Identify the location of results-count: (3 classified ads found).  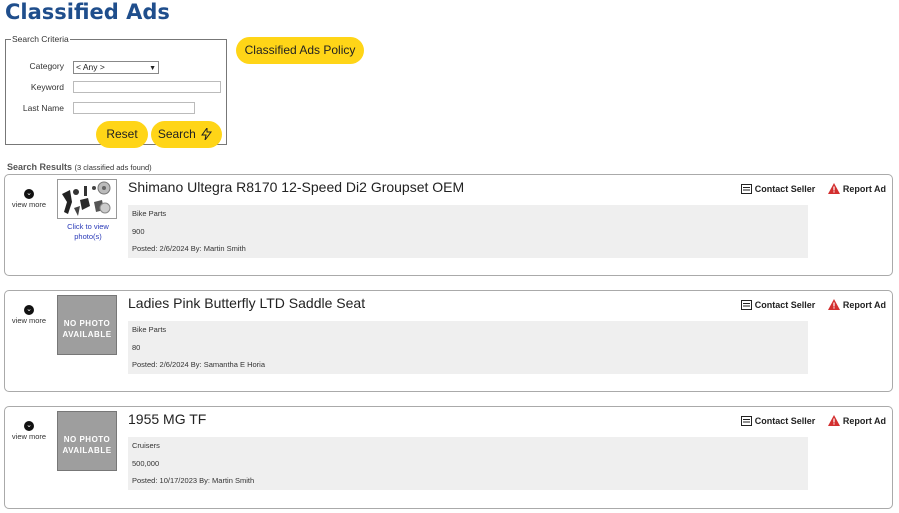
(113, 167).